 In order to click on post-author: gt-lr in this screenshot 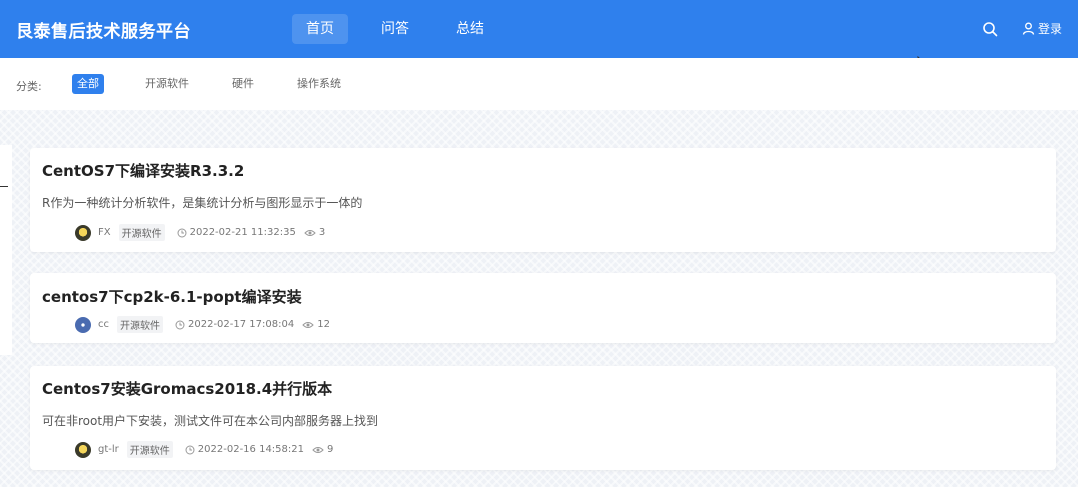, I will do `click(108, 449)`.